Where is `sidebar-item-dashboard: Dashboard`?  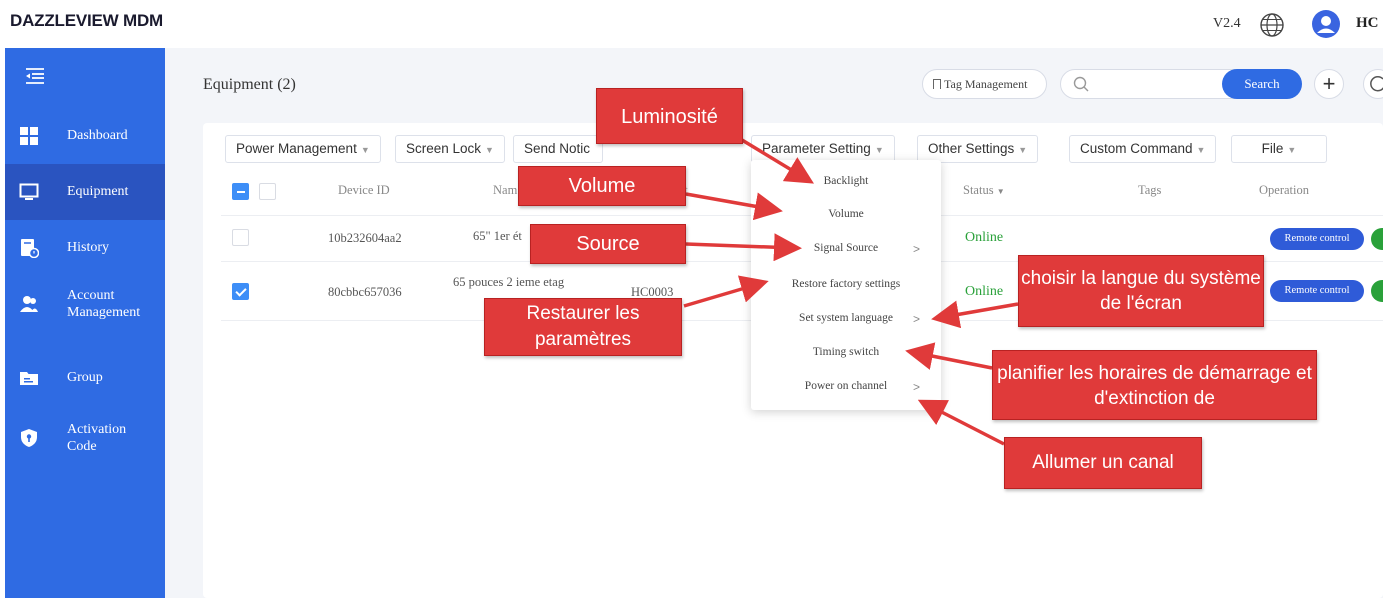
sidebar-item-dashboard: Dashboard is located at coordinates (85, 136).